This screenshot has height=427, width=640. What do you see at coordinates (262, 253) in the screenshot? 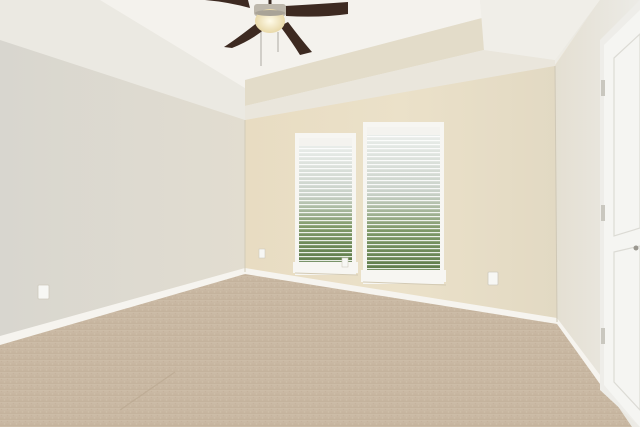
I see `outlet-back-wall-left` at bounding box center [262, 253].